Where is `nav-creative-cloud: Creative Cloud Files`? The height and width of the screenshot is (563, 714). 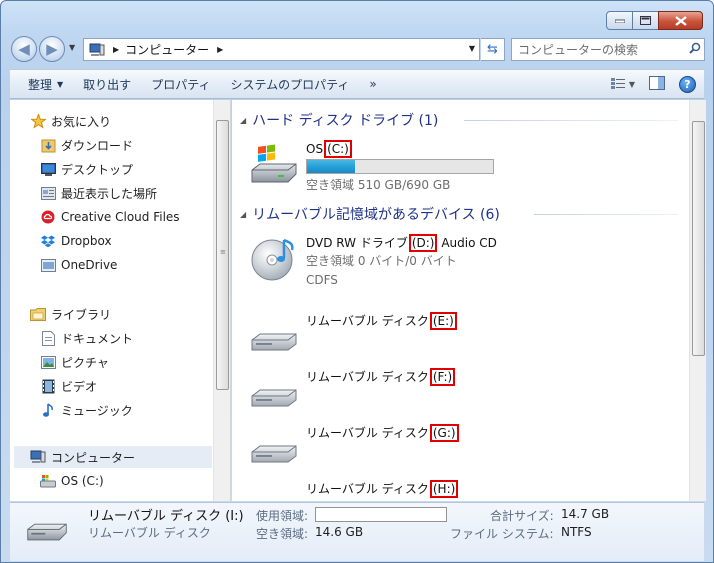
nav-creative-cloud: Creative Cloud Files is located at coordinates (110, 217).